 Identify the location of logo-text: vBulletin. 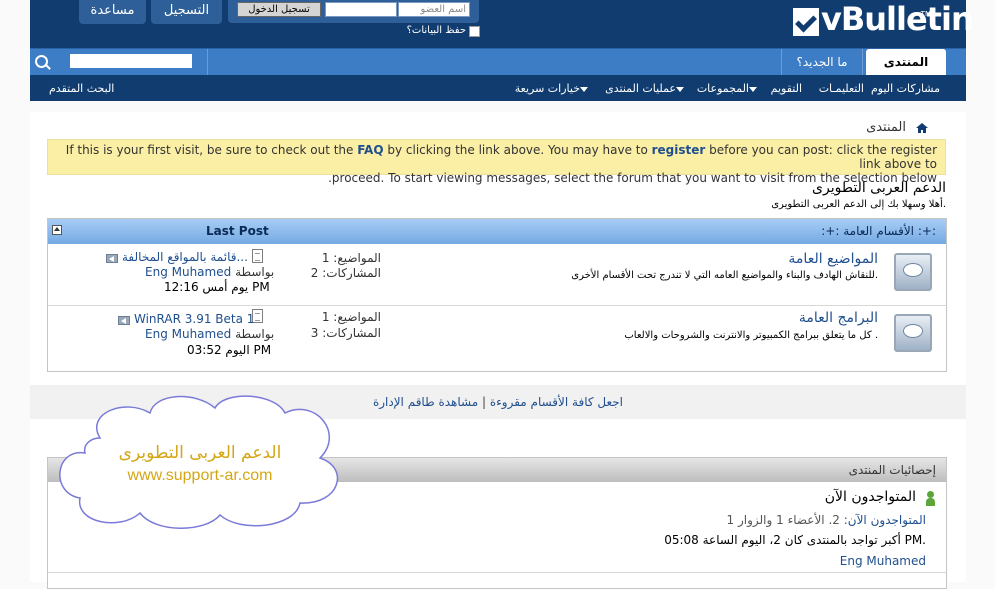
(897, 19).